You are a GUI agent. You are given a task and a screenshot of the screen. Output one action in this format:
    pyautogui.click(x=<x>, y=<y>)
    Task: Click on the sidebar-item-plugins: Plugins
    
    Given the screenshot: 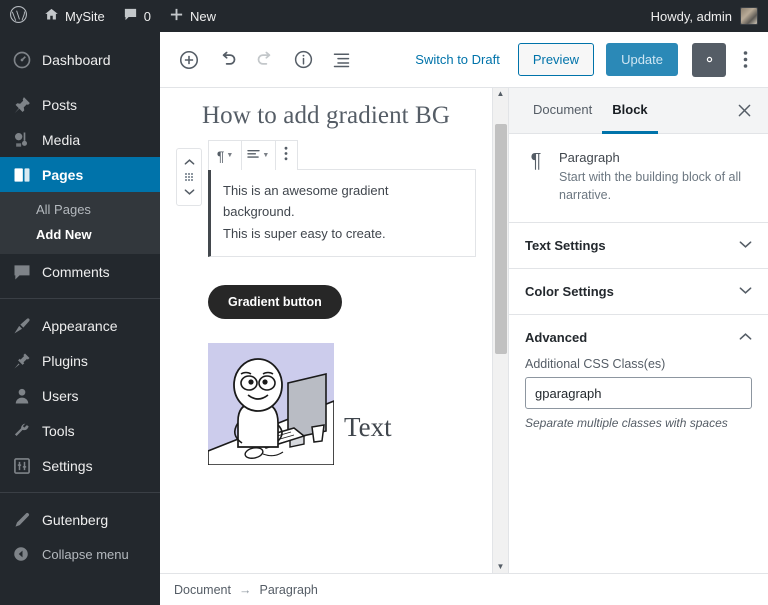 What is the action you would take?
    pyautogui.click(x=80, y=360)
    